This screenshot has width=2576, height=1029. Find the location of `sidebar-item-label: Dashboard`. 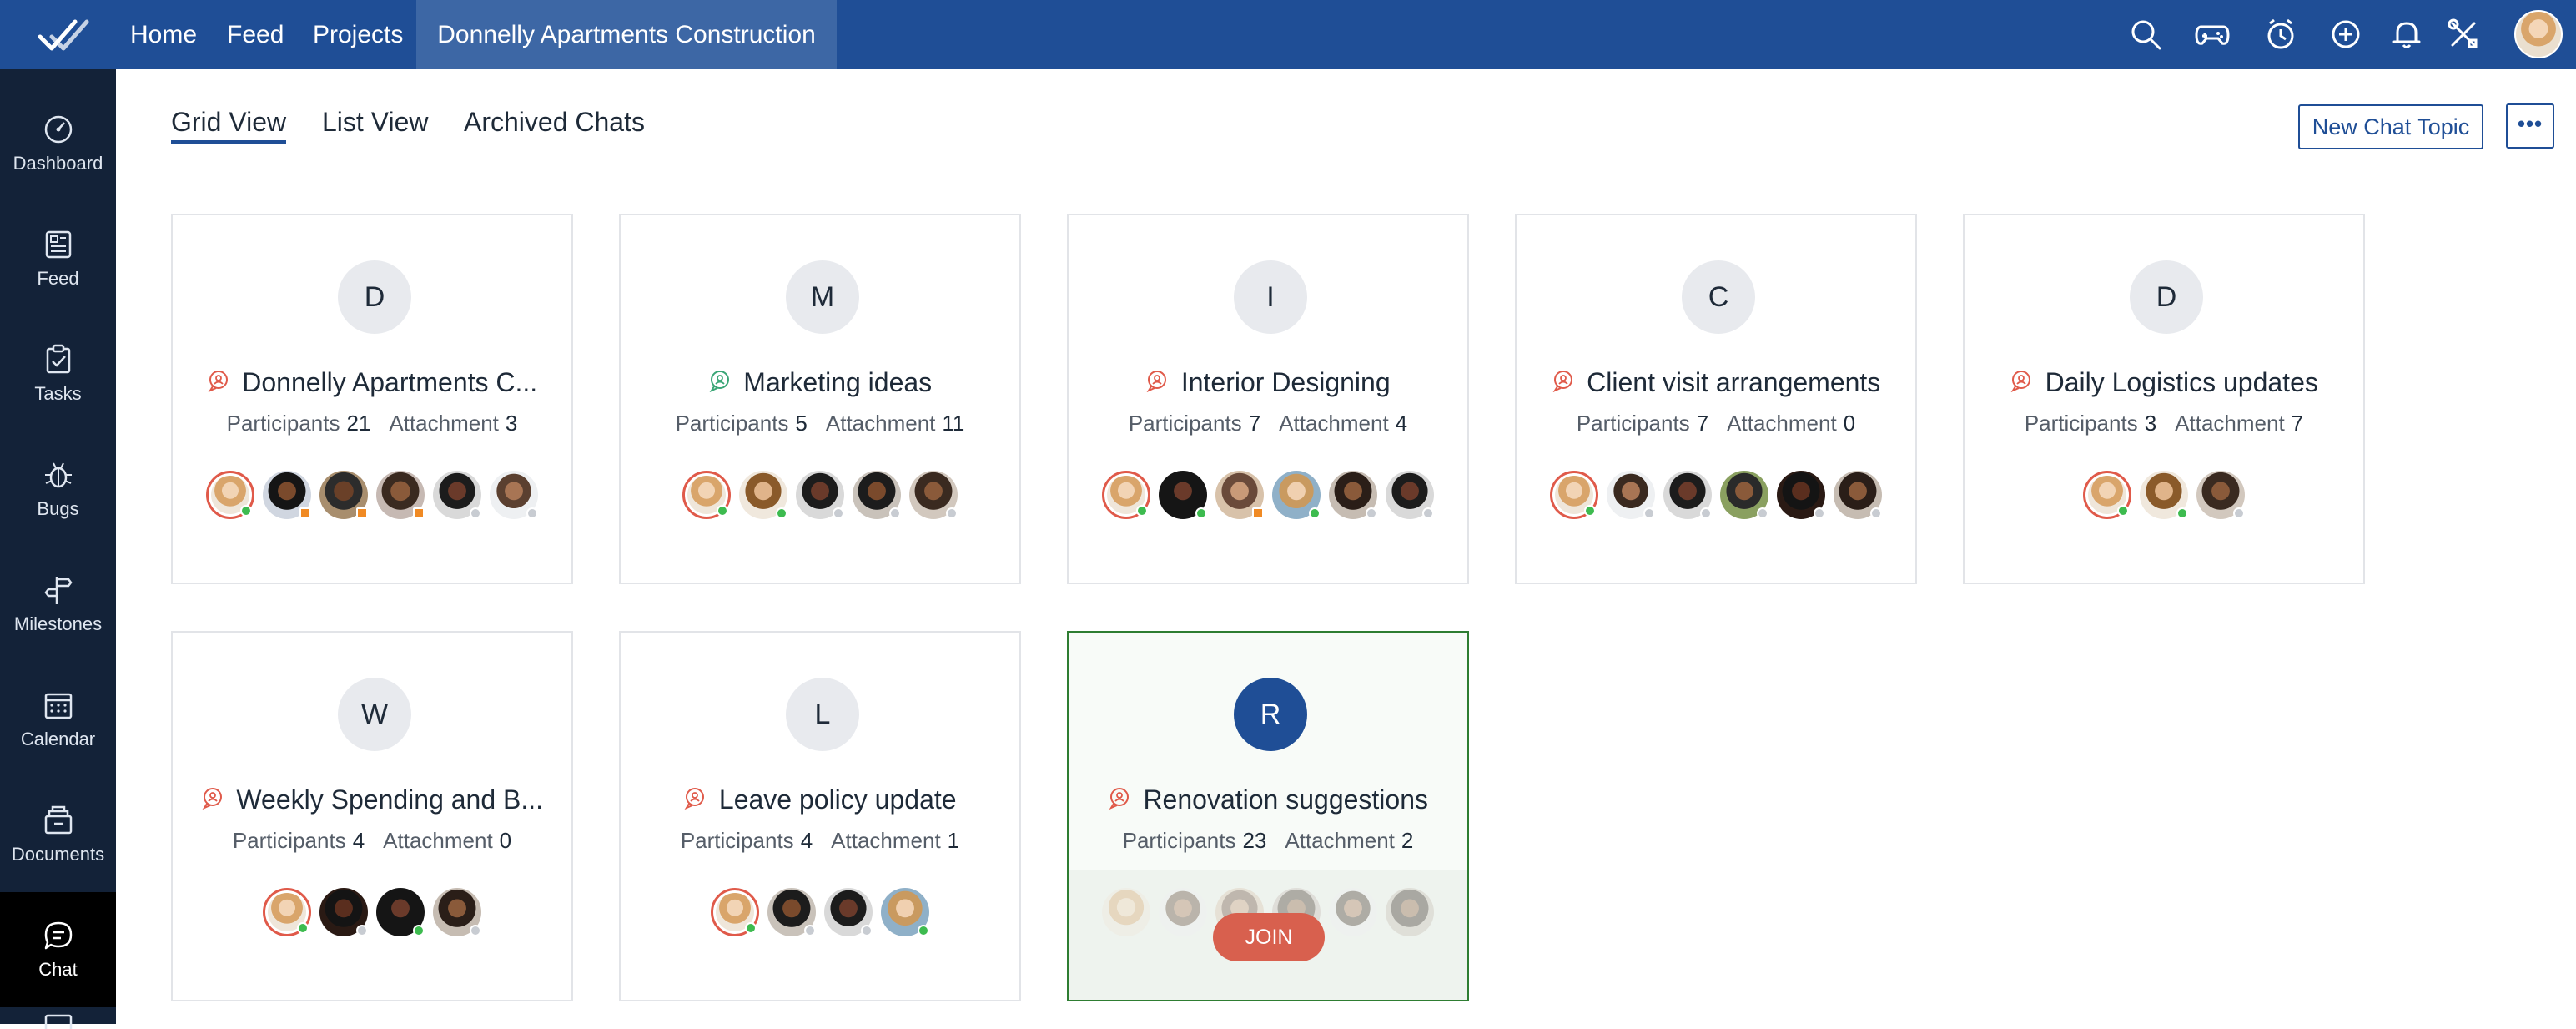

sidebar-item-label: Dashboard is located at coordinates (58, 163).